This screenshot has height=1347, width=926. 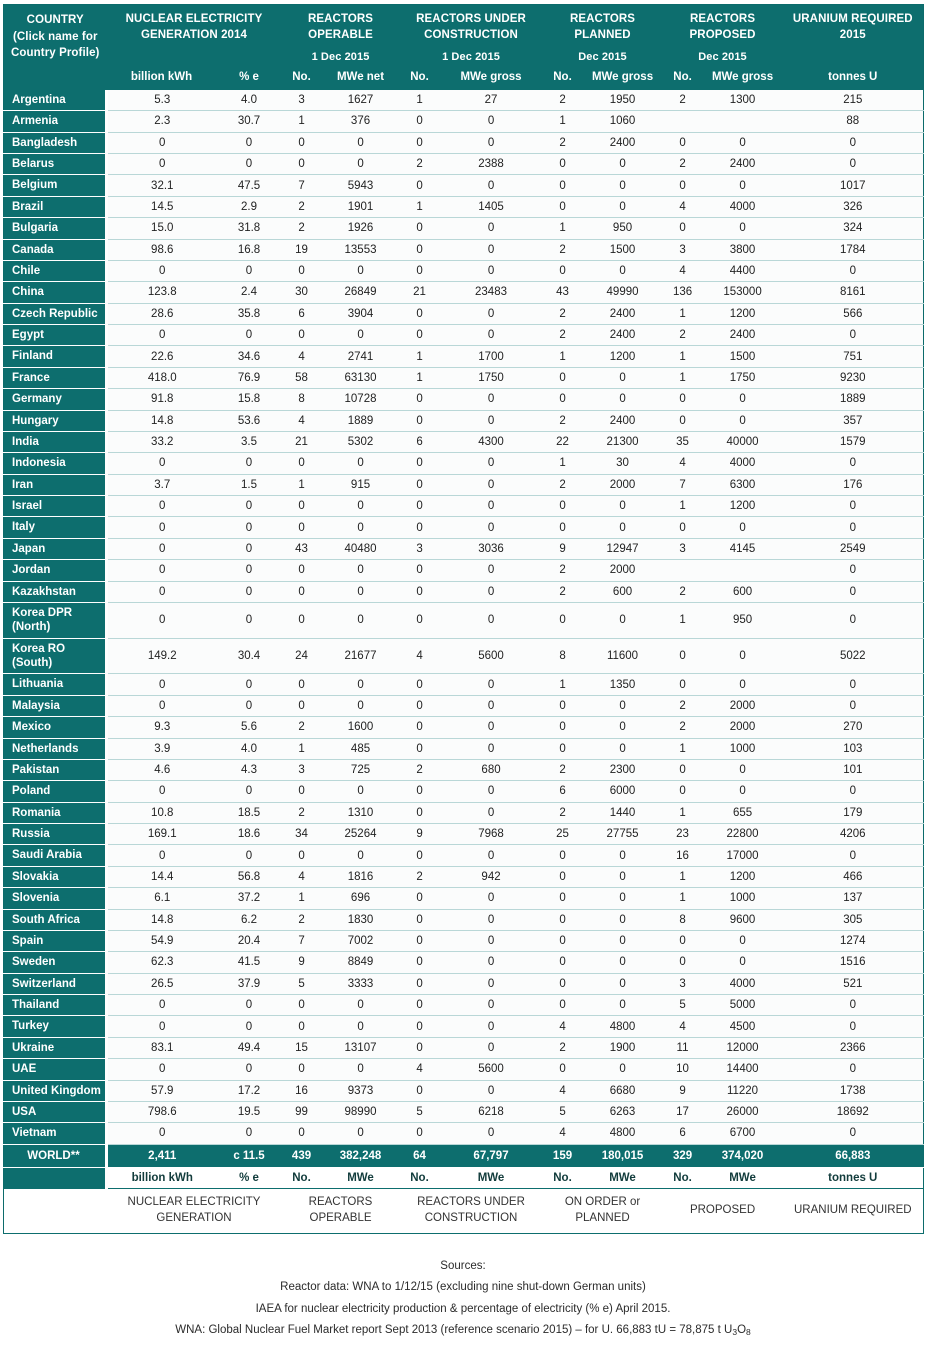 What do you see at coordinates (463, 813) in the screenshot?
I see `table-row: Romania 10.8 18.5 2 1310 0 0 2 1440 1 655 179` at bounding box center [463, 813].